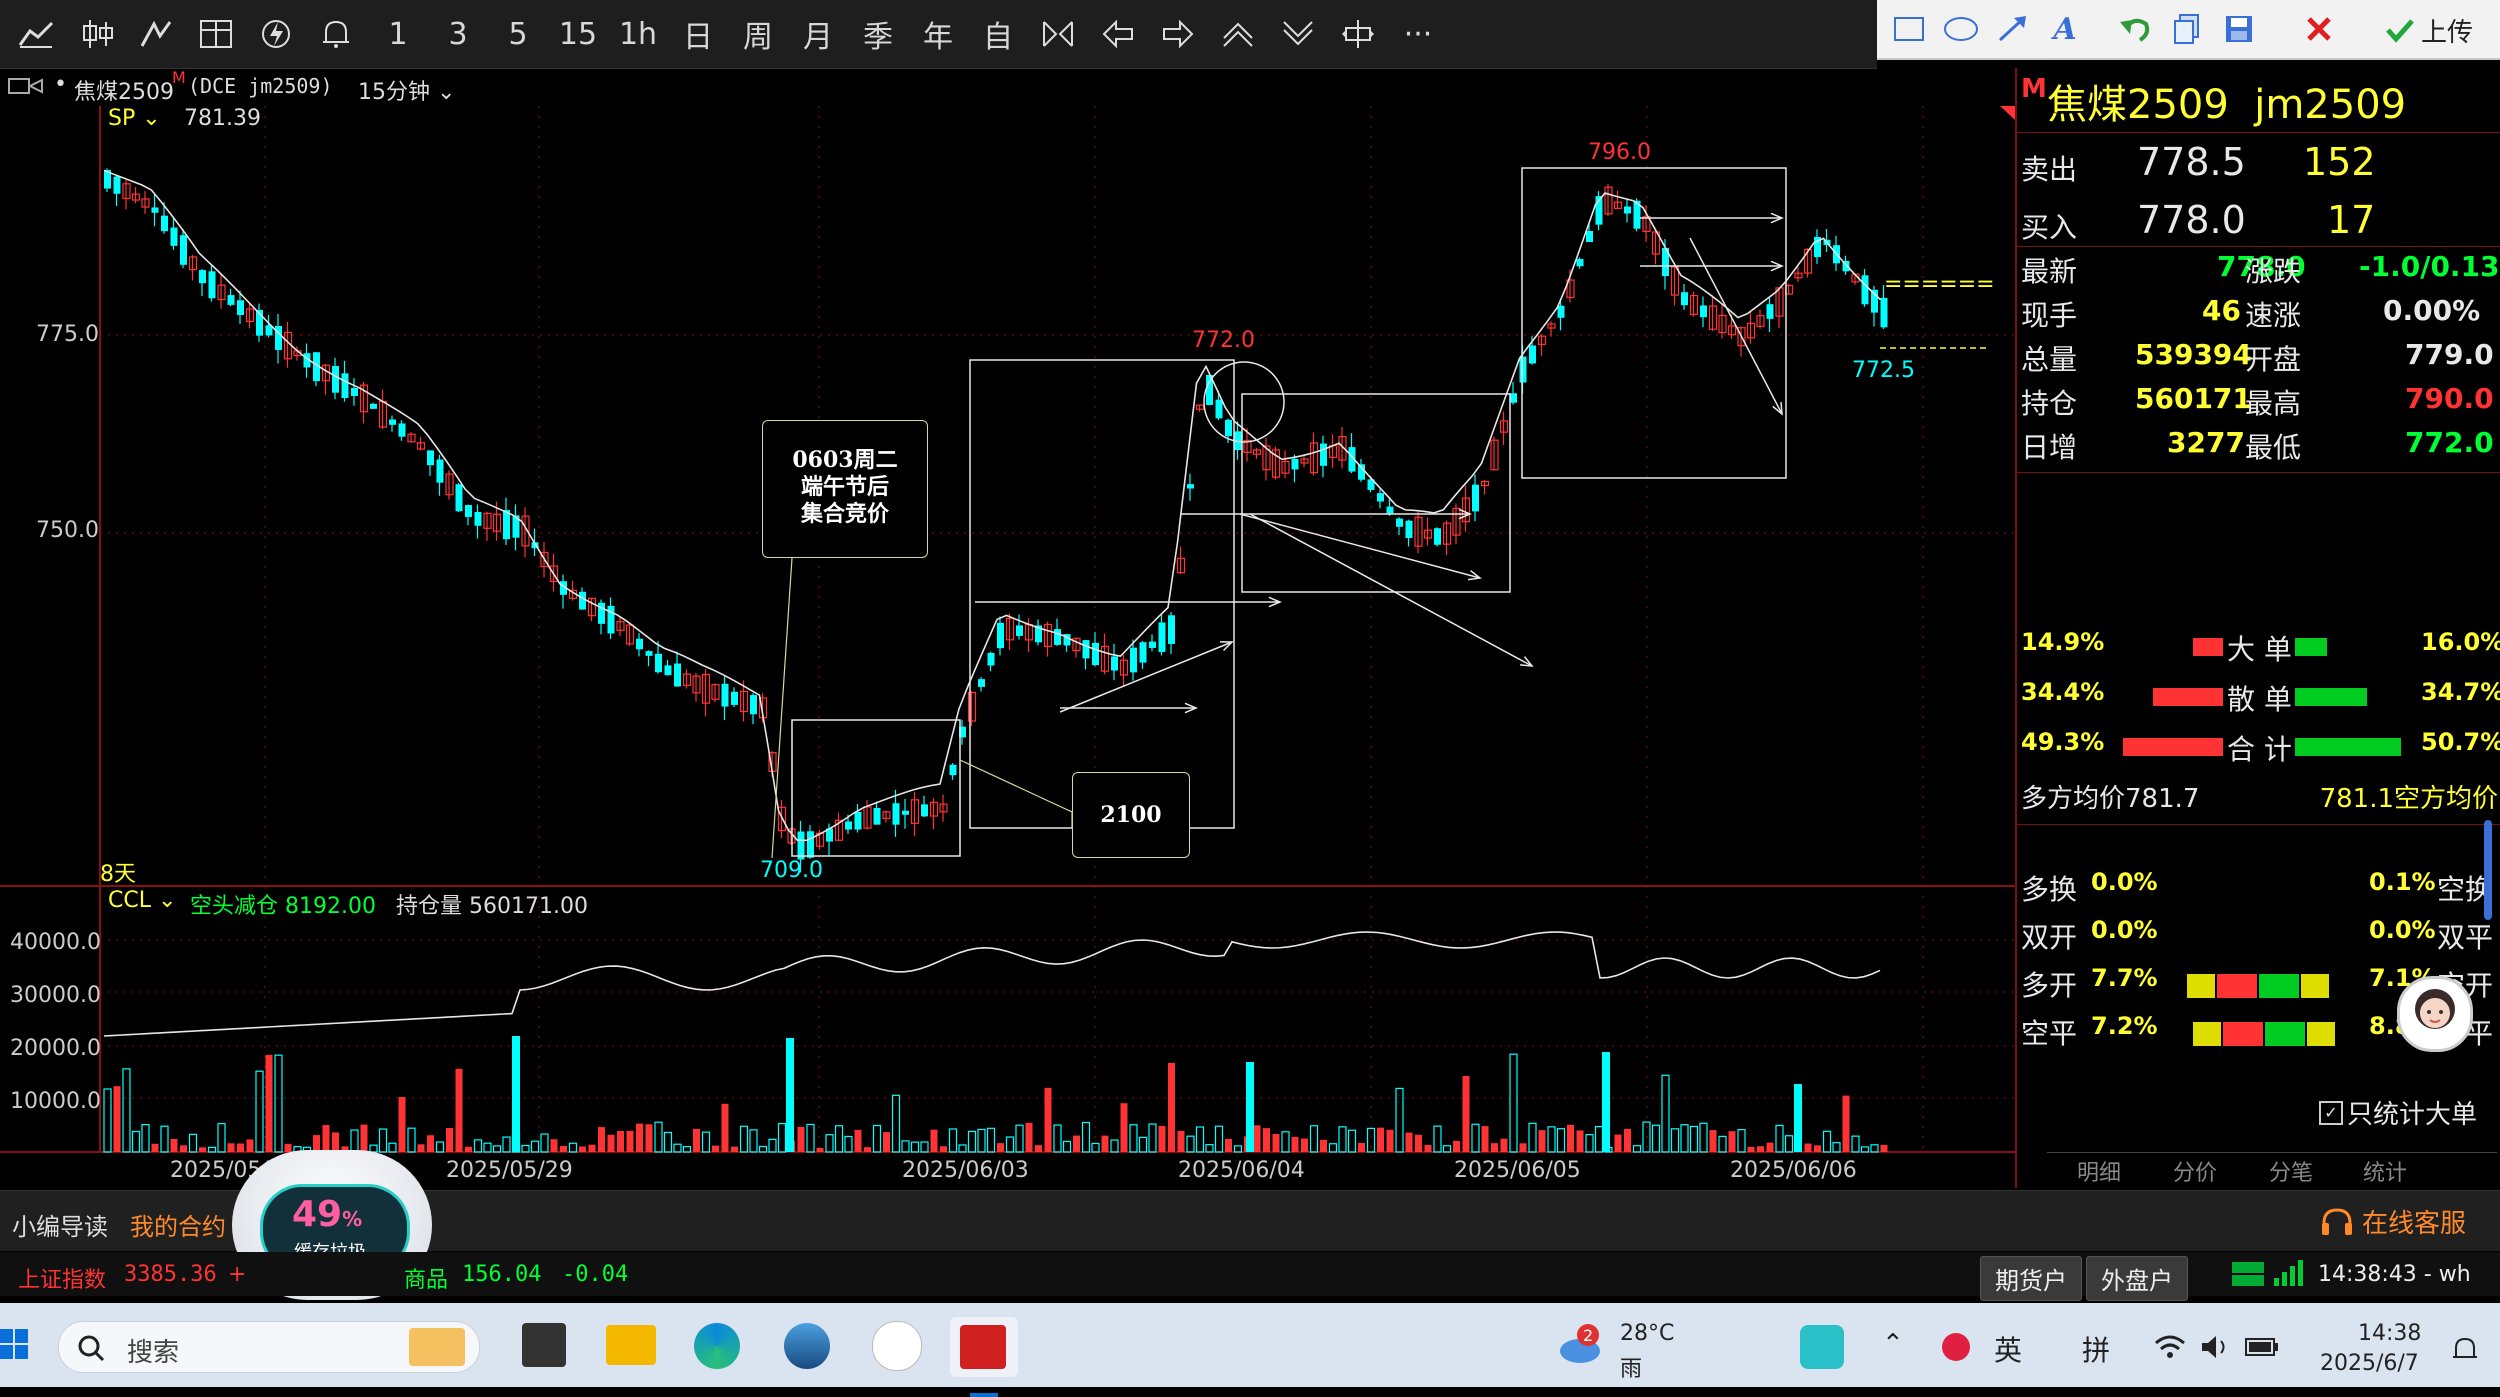 The image size is (2500, 1397). I want to click on ccl-short: 空头减仓 8192.00, so click(283, 906).